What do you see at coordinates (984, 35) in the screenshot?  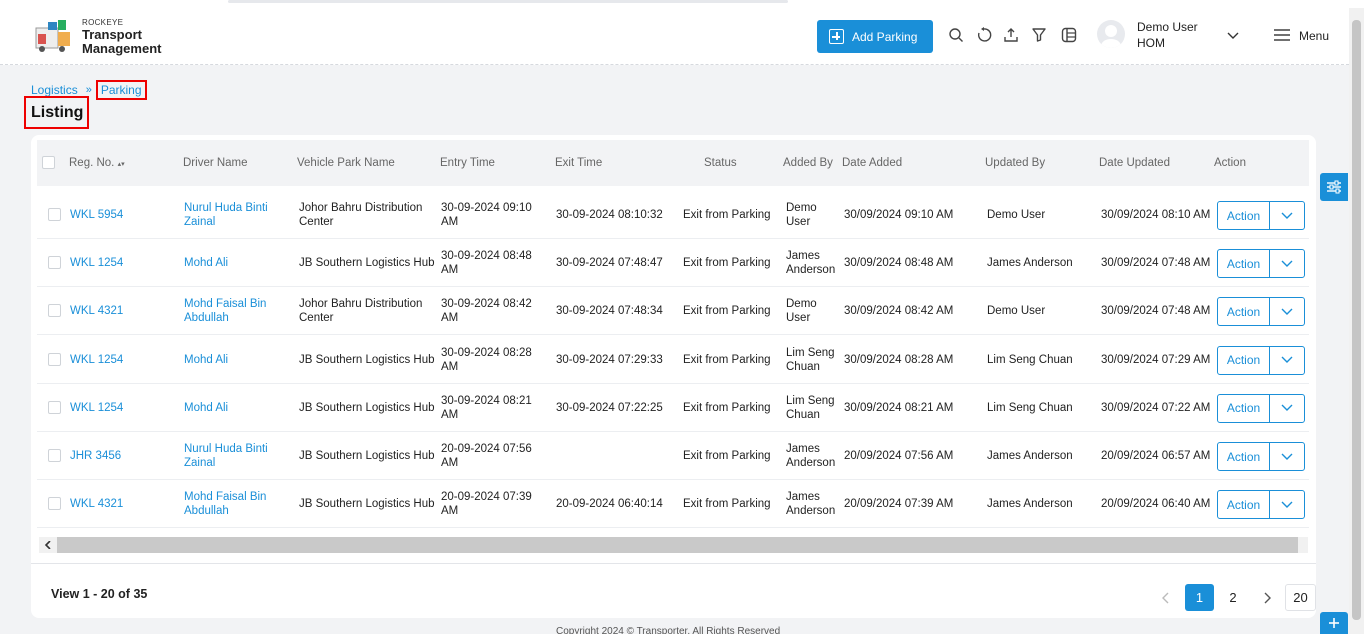 I see `refresh-icon` at bounding box center [984, 35].